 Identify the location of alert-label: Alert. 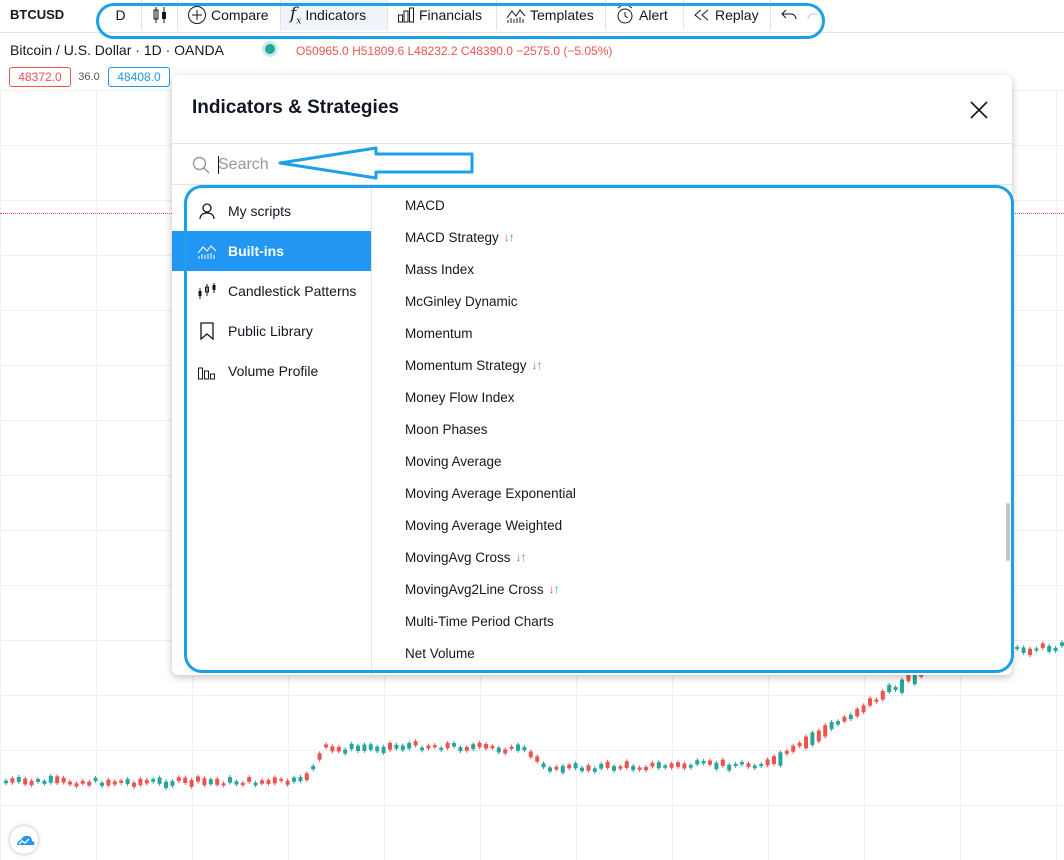
(653, 15).